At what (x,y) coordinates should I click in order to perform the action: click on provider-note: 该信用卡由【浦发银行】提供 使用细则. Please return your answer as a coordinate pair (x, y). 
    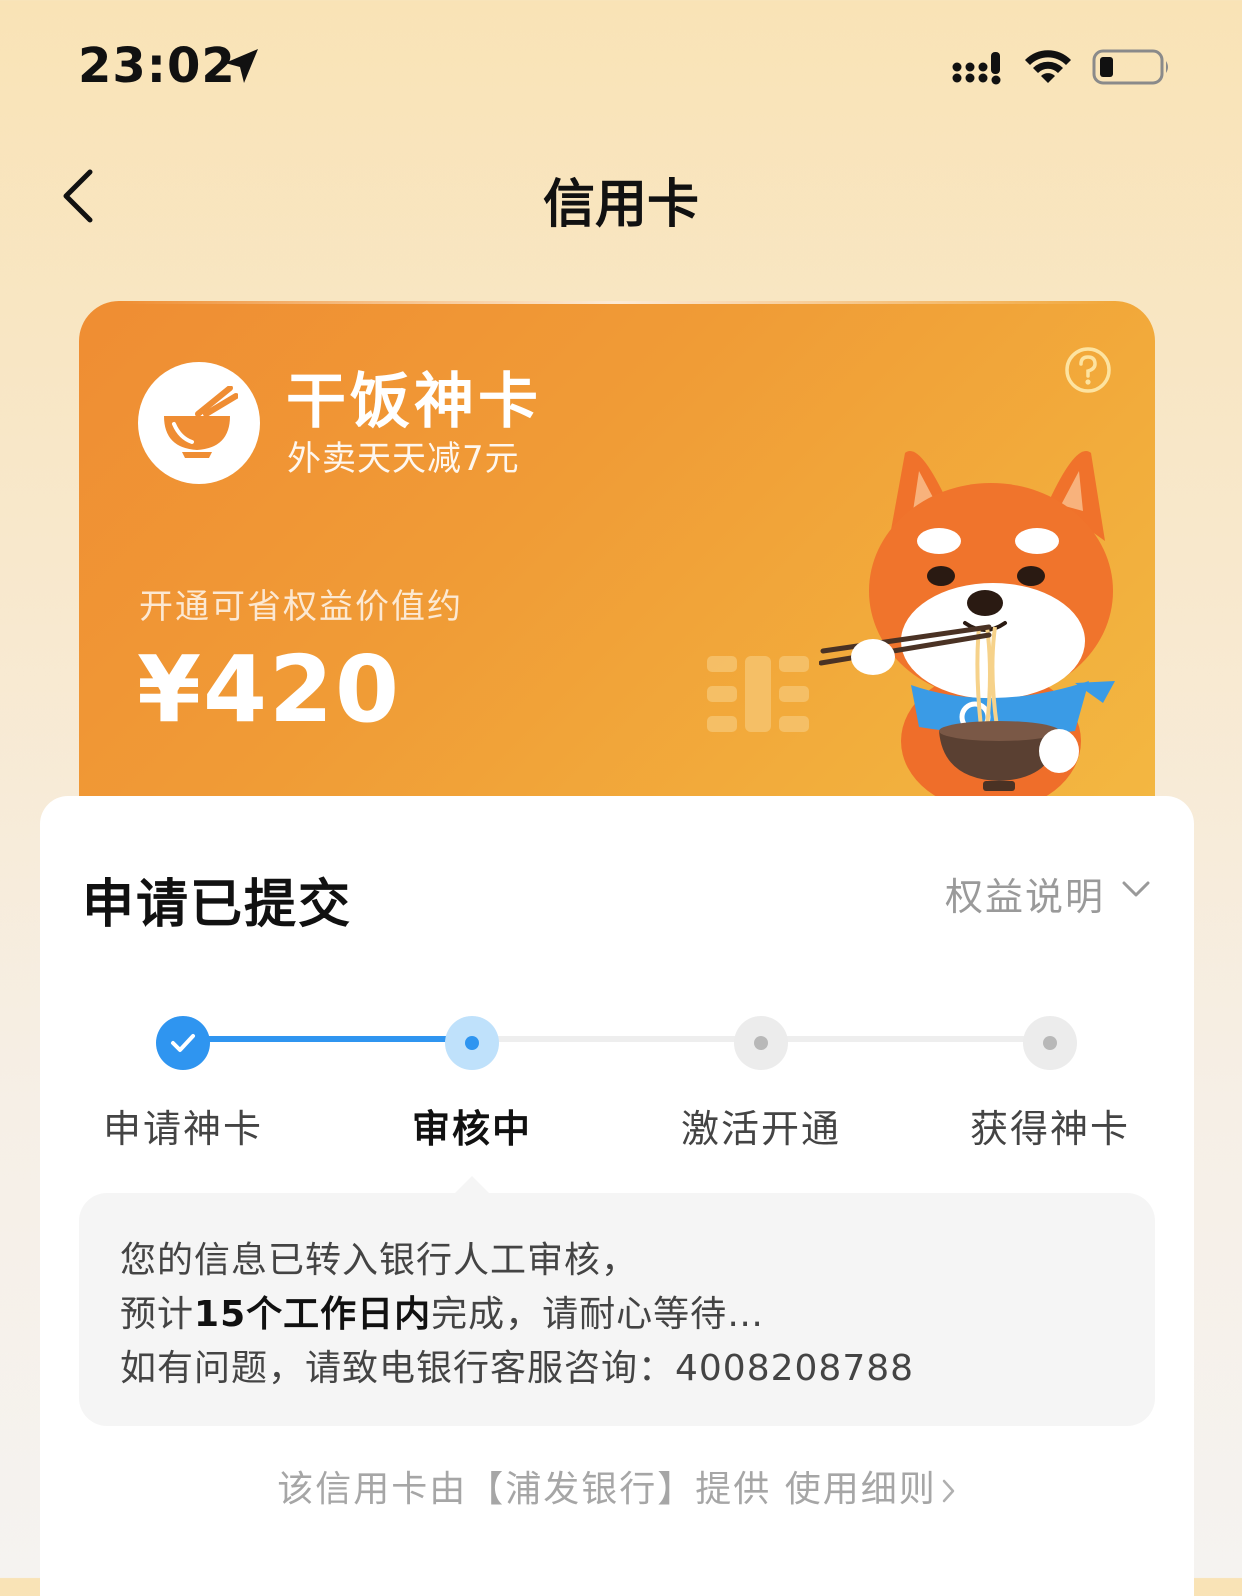
    Looking at the image, I should click on (617, 1486).